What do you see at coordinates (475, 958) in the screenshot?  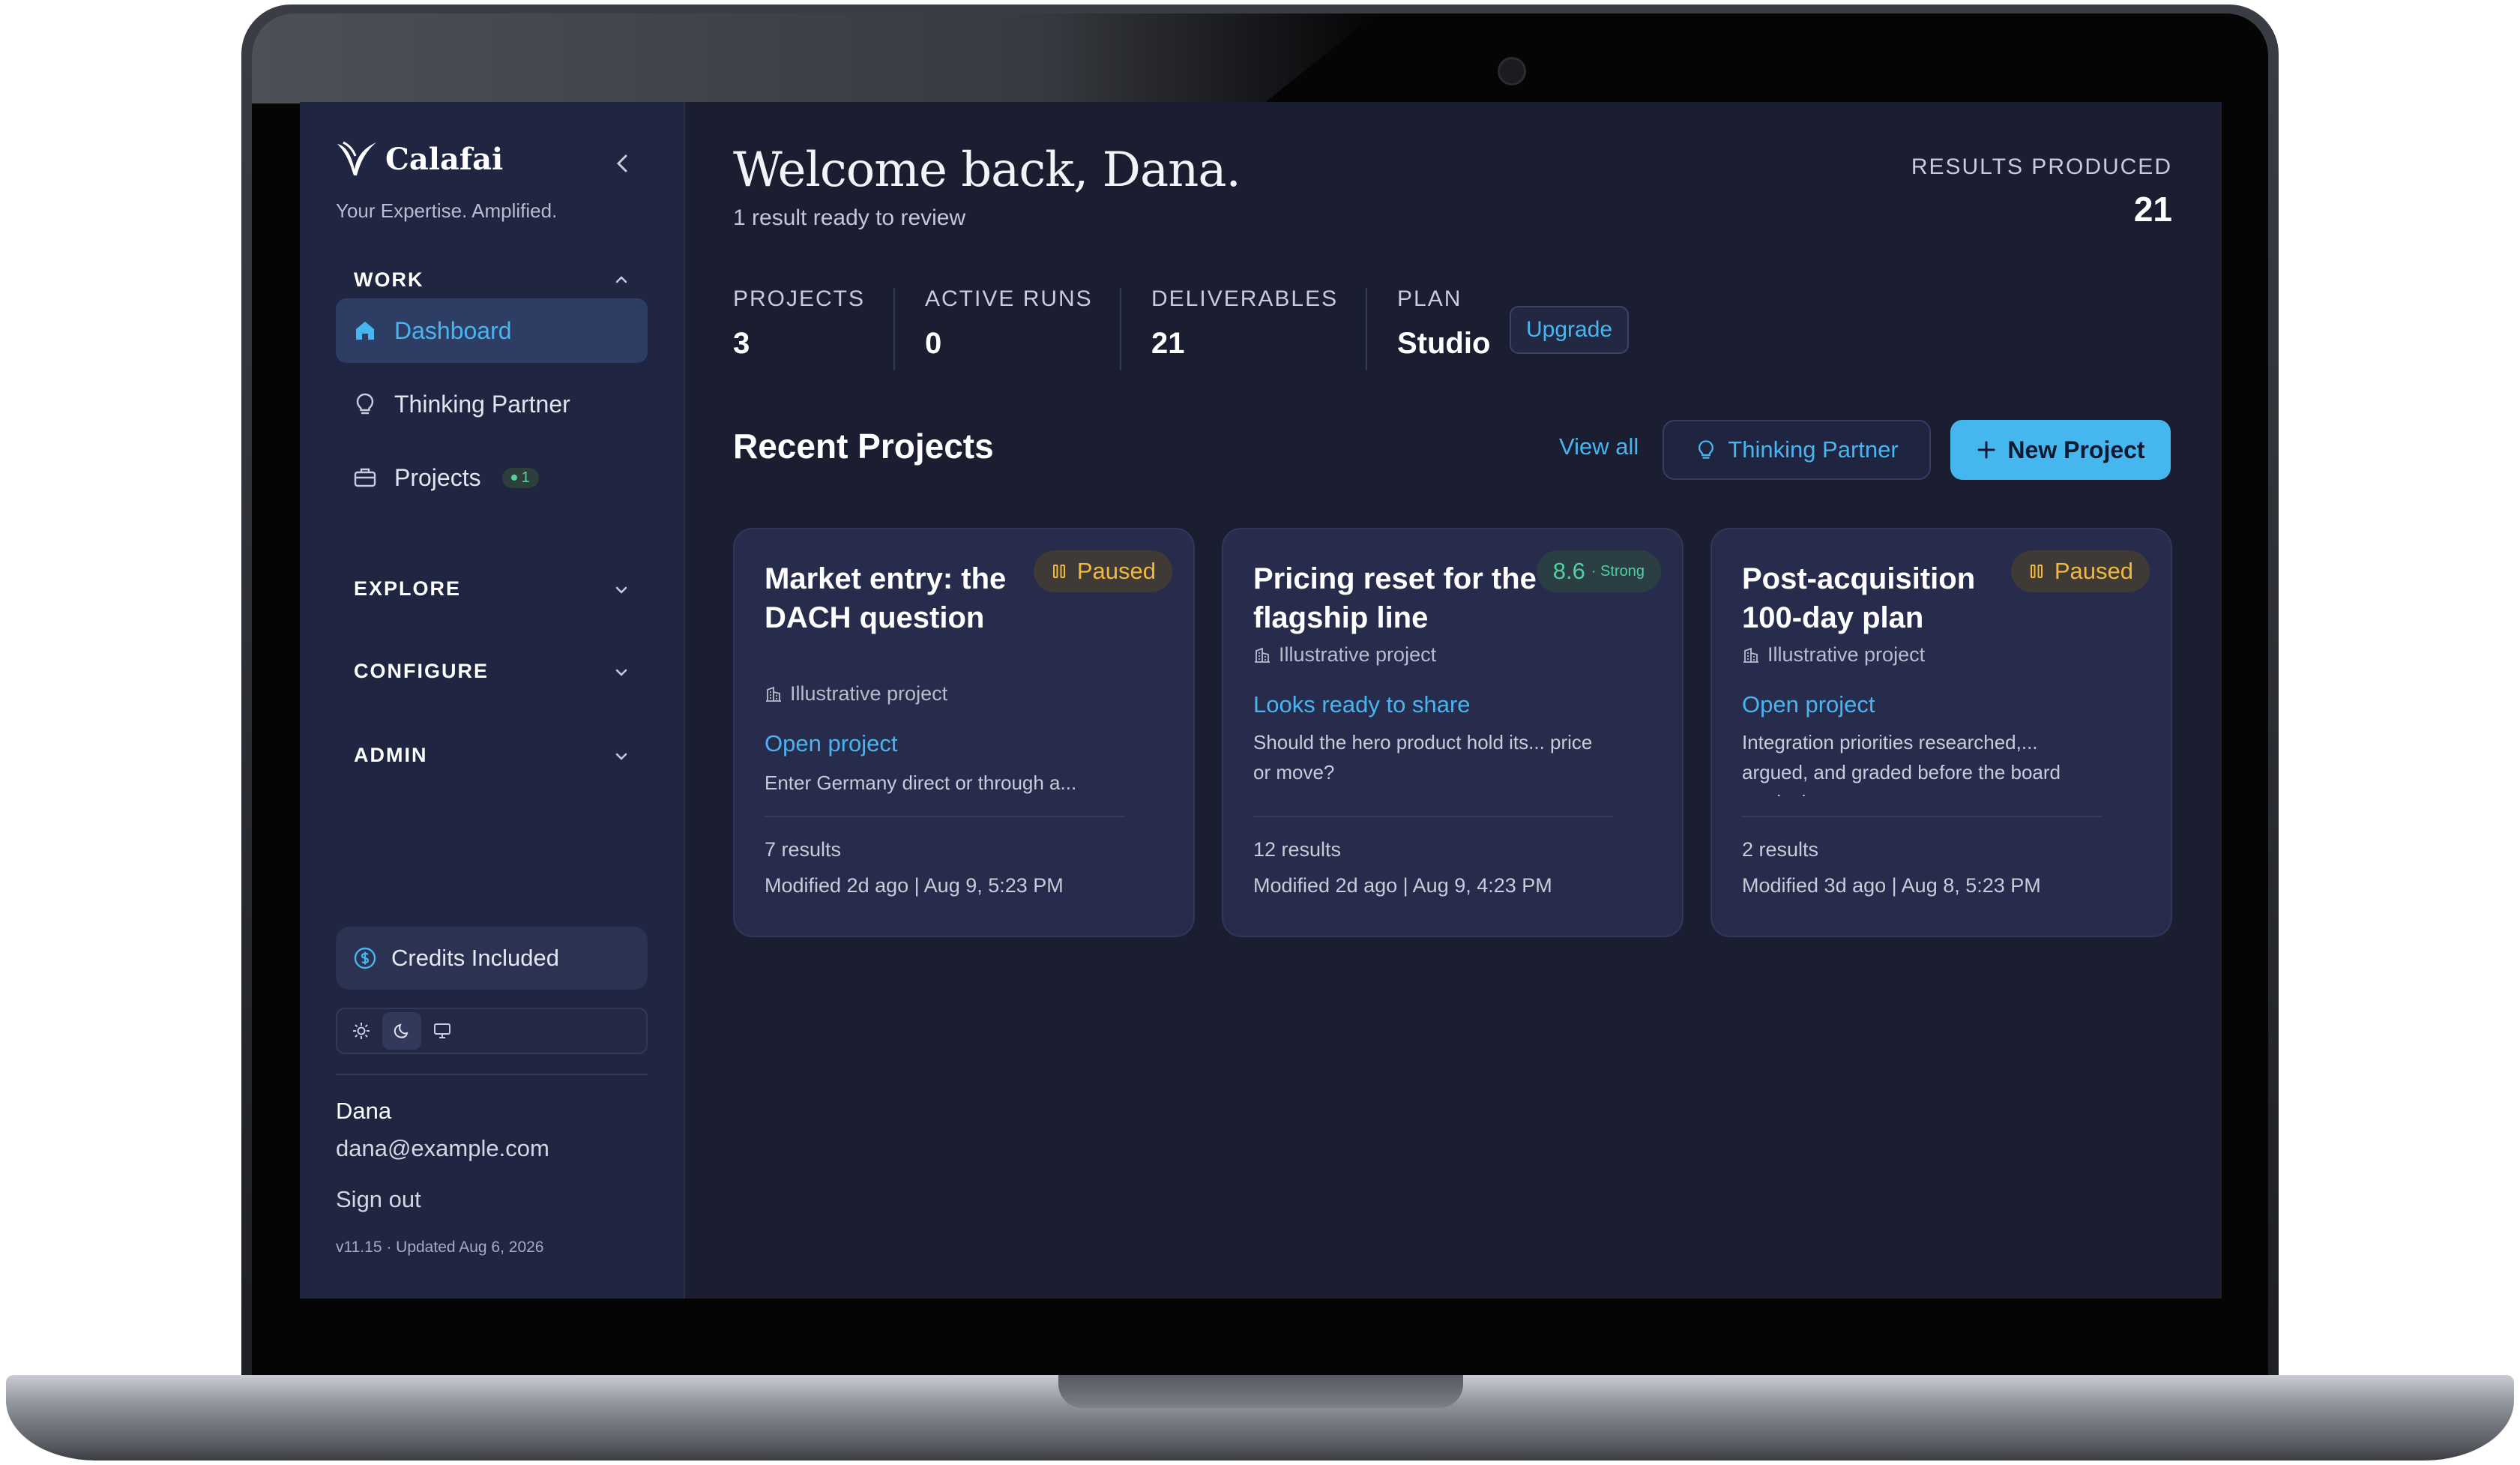 I see `credits-label: Credits Included` at bounding box center [475, 958].